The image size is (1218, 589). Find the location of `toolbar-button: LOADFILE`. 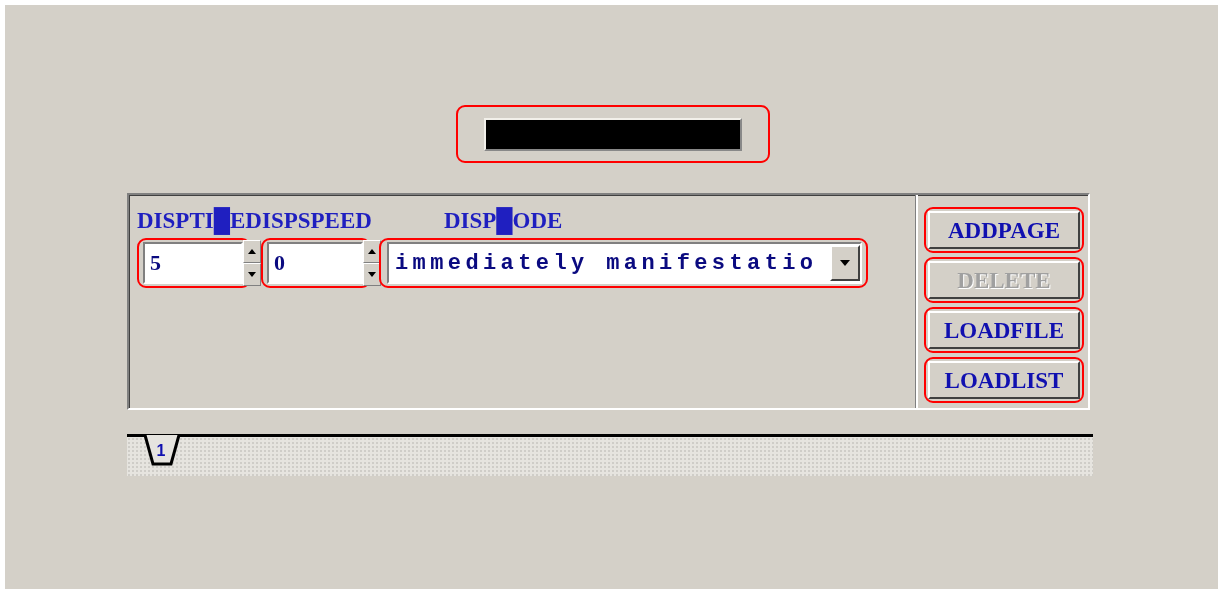

toolbar-button: LOADFILE is located at coordinates (1004, 330).